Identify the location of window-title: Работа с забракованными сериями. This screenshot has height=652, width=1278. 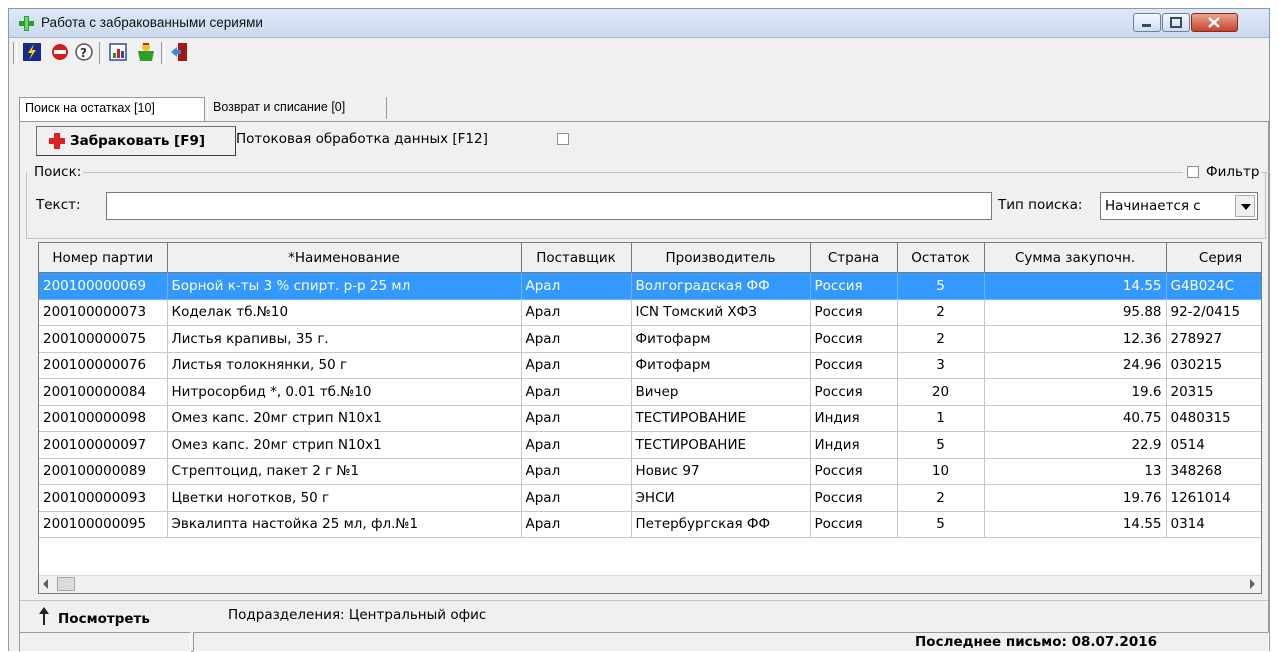
(152, 22).